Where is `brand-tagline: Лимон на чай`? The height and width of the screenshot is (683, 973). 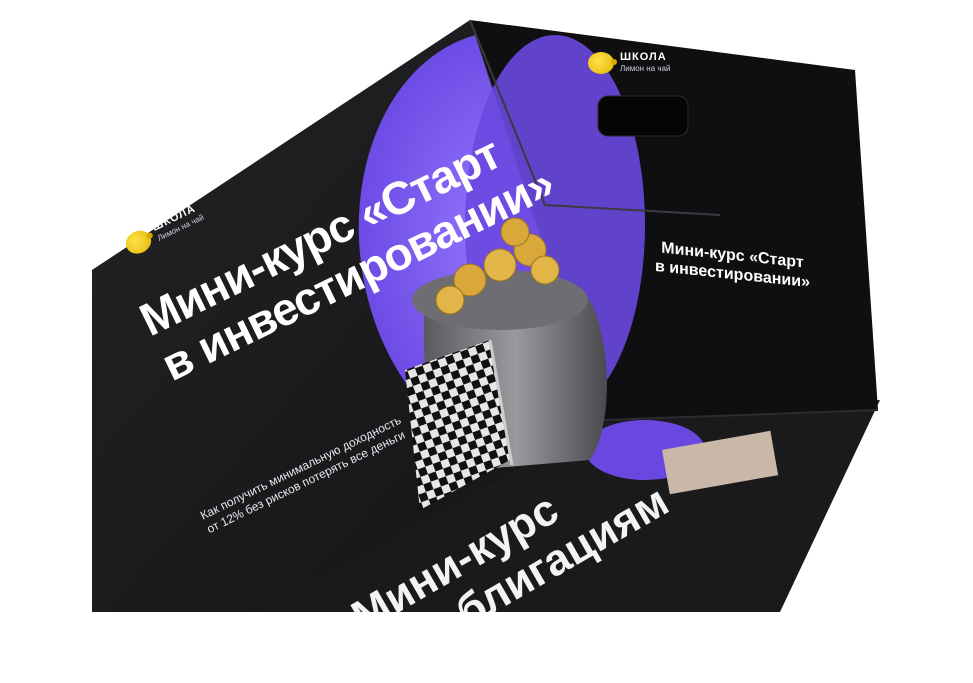 brand-tagline: Лимон на чай is located at coordinates (645, 68).